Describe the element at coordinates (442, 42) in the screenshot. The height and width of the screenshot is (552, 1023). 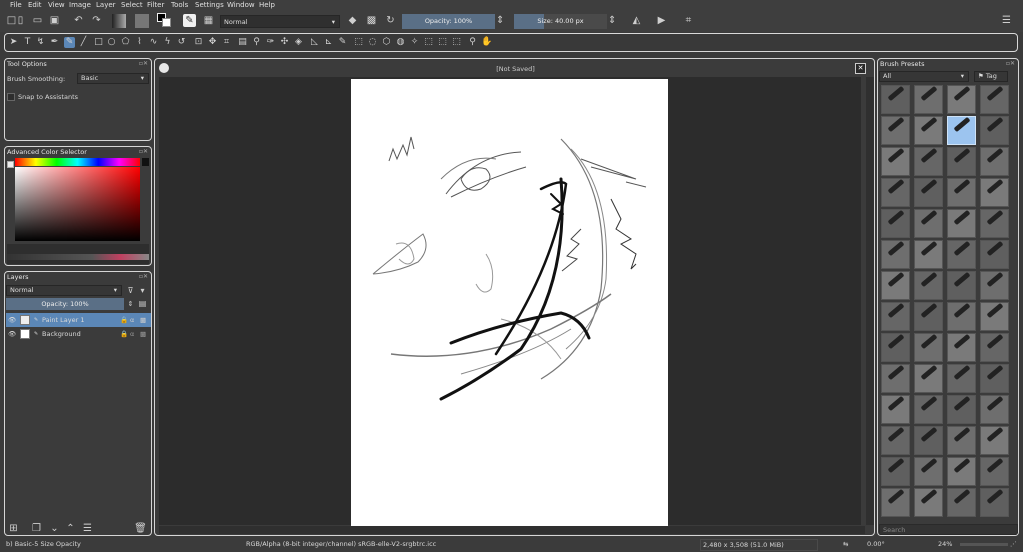
I see `bezier-select-tool-icon: ⬚` at that location.